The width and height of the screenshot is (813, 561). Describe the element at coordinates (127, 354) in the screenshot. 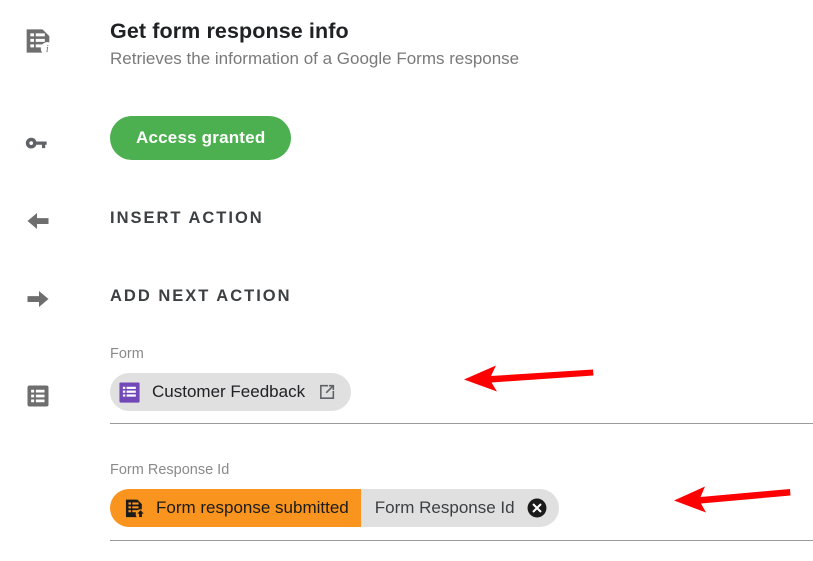

I see `form-field-label: Form` at that location.